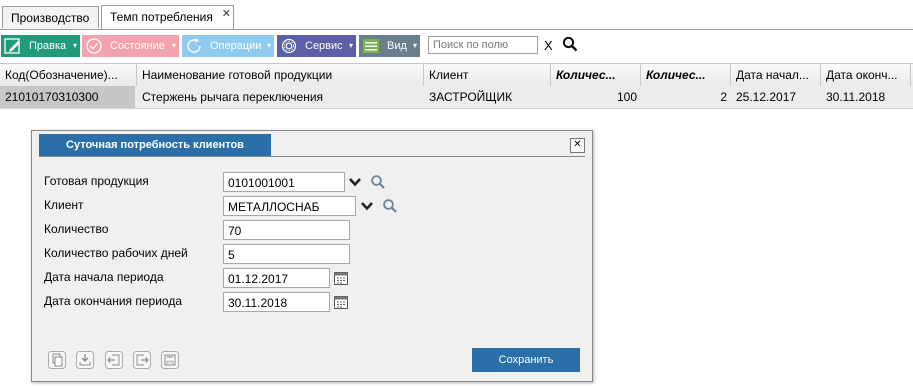 The width and height of the screenshot is (913, 389). I want to click on divider, so click(312, 156).